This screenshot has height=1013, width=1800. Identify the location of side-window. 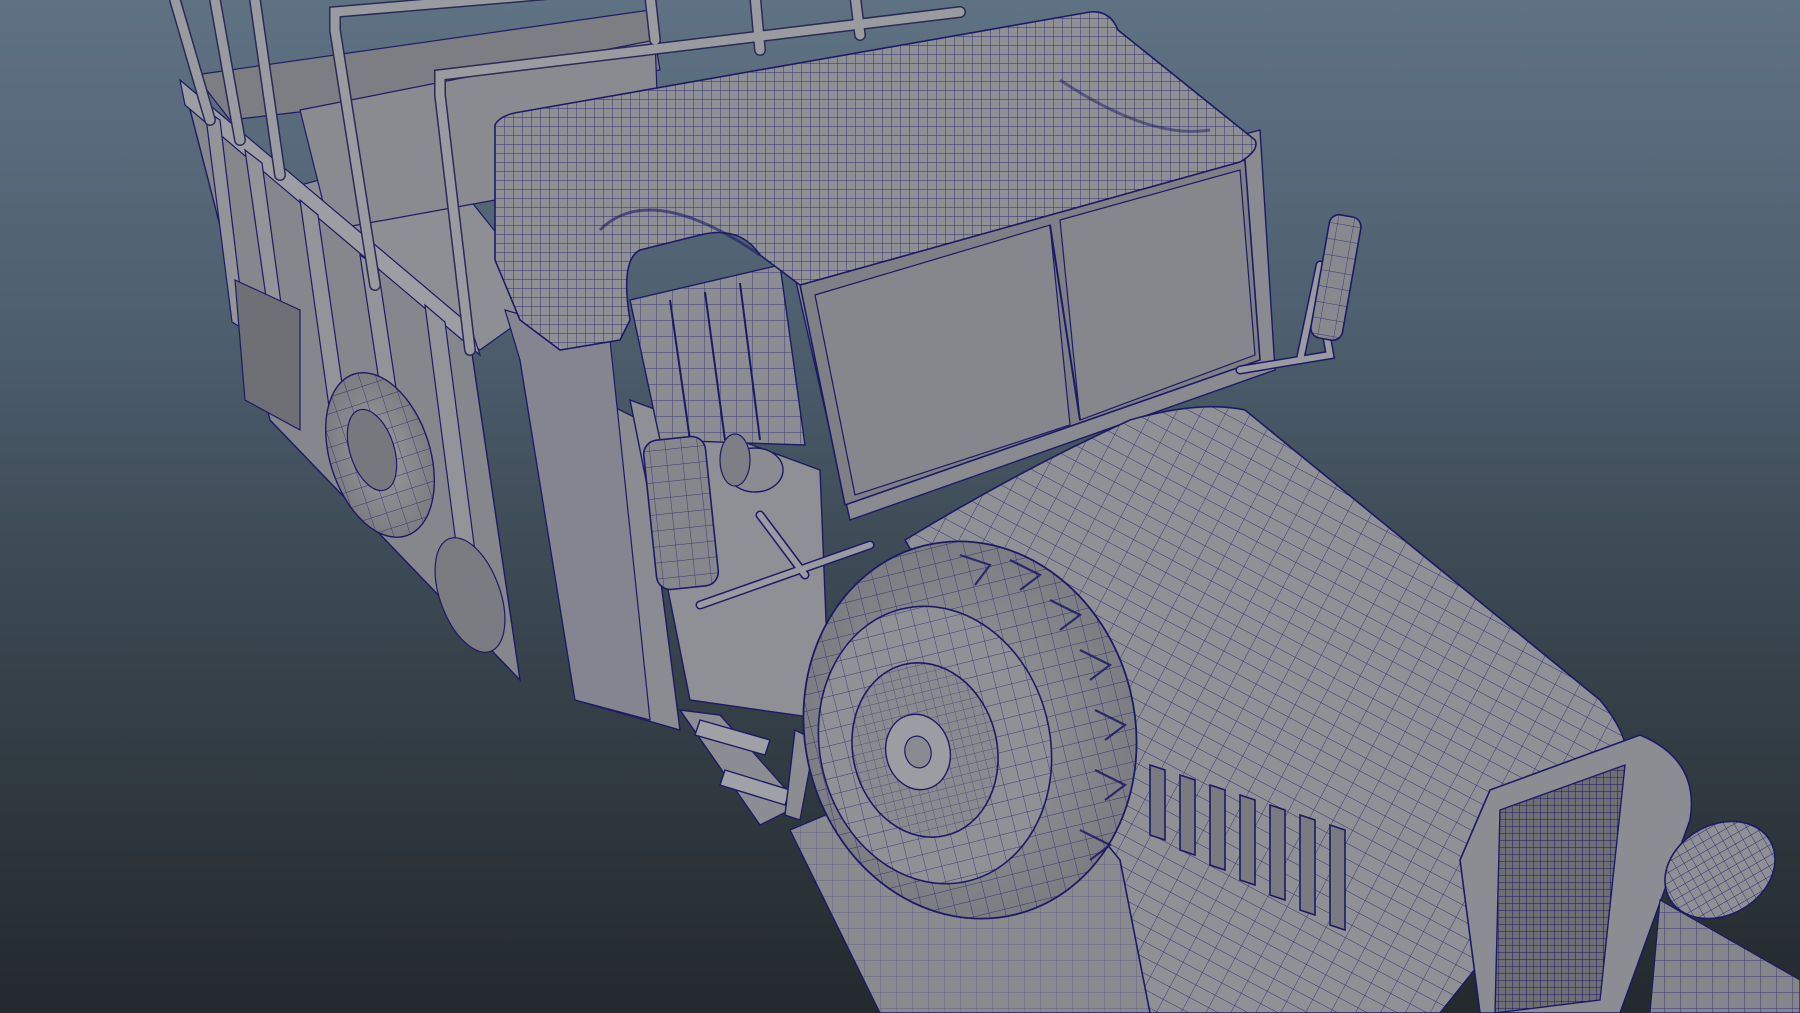
(717, 355).